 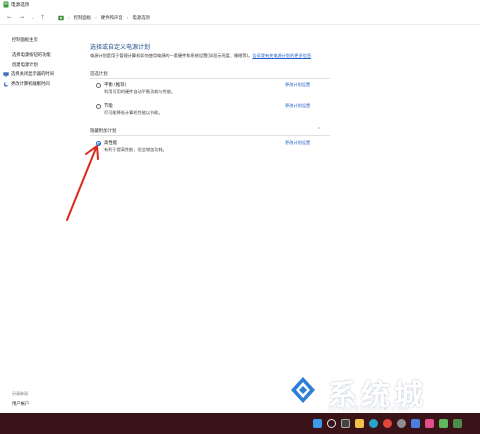 What do you see at coordinates (21, 17) in the screenshot?
I see `arrow-right-icon: →` at bounding box center [21, 17].